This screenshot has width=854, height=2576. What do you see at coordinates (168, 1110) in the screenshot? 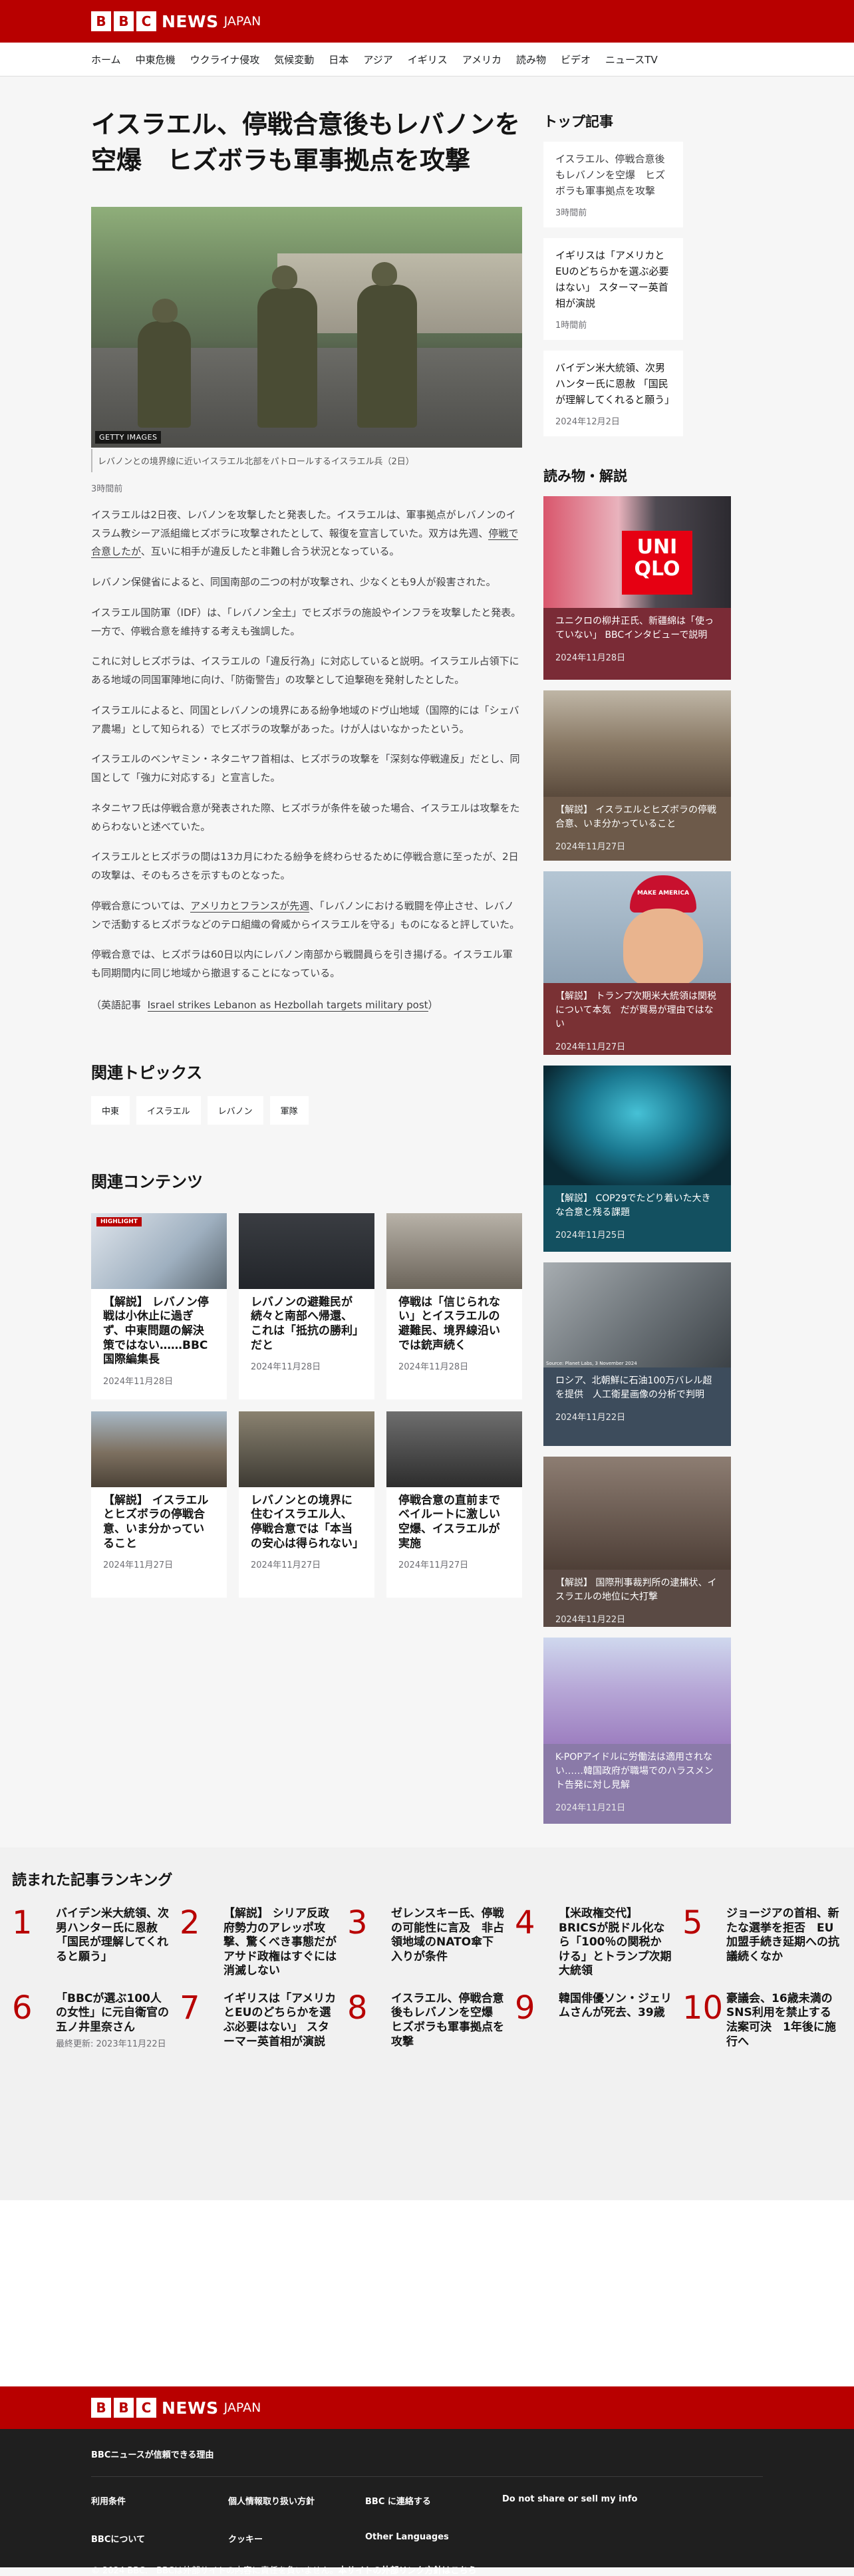
I see `topic-israel: イスラエル` at bounding box center [168, 1110].